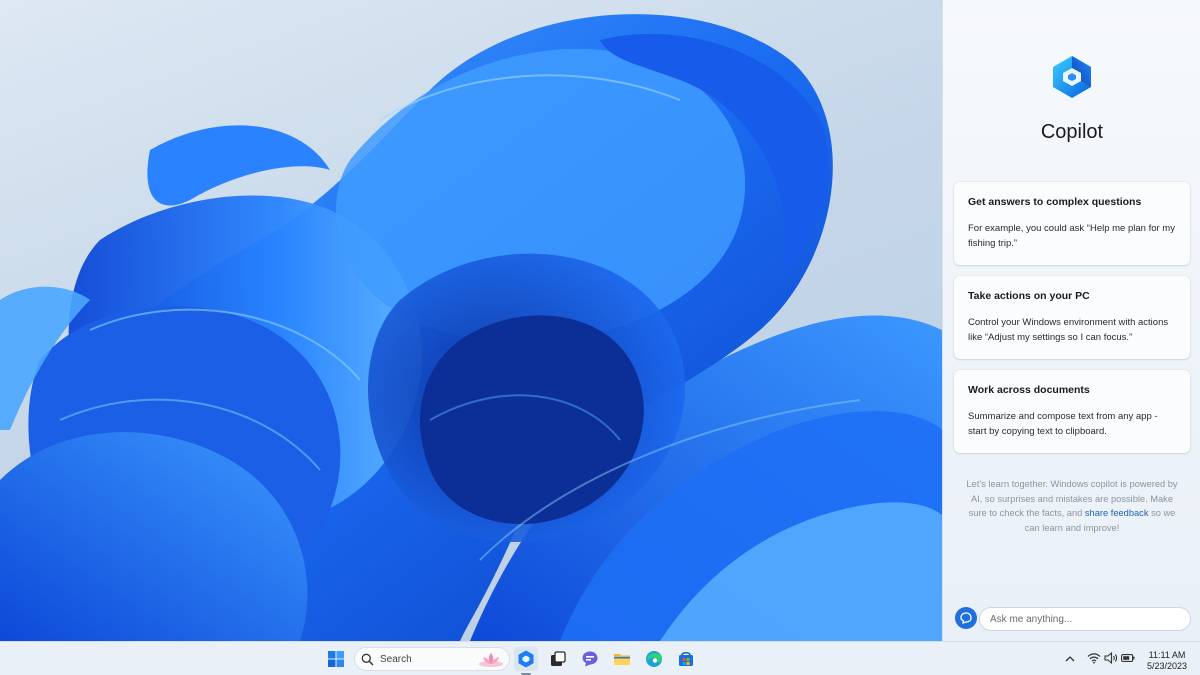 This screenshot has width=1200, height=675. What do you see at coordinates (432, 659) in the screenshot?
I see `taskbar-search-box: Search` at bounding box center [432, 659].